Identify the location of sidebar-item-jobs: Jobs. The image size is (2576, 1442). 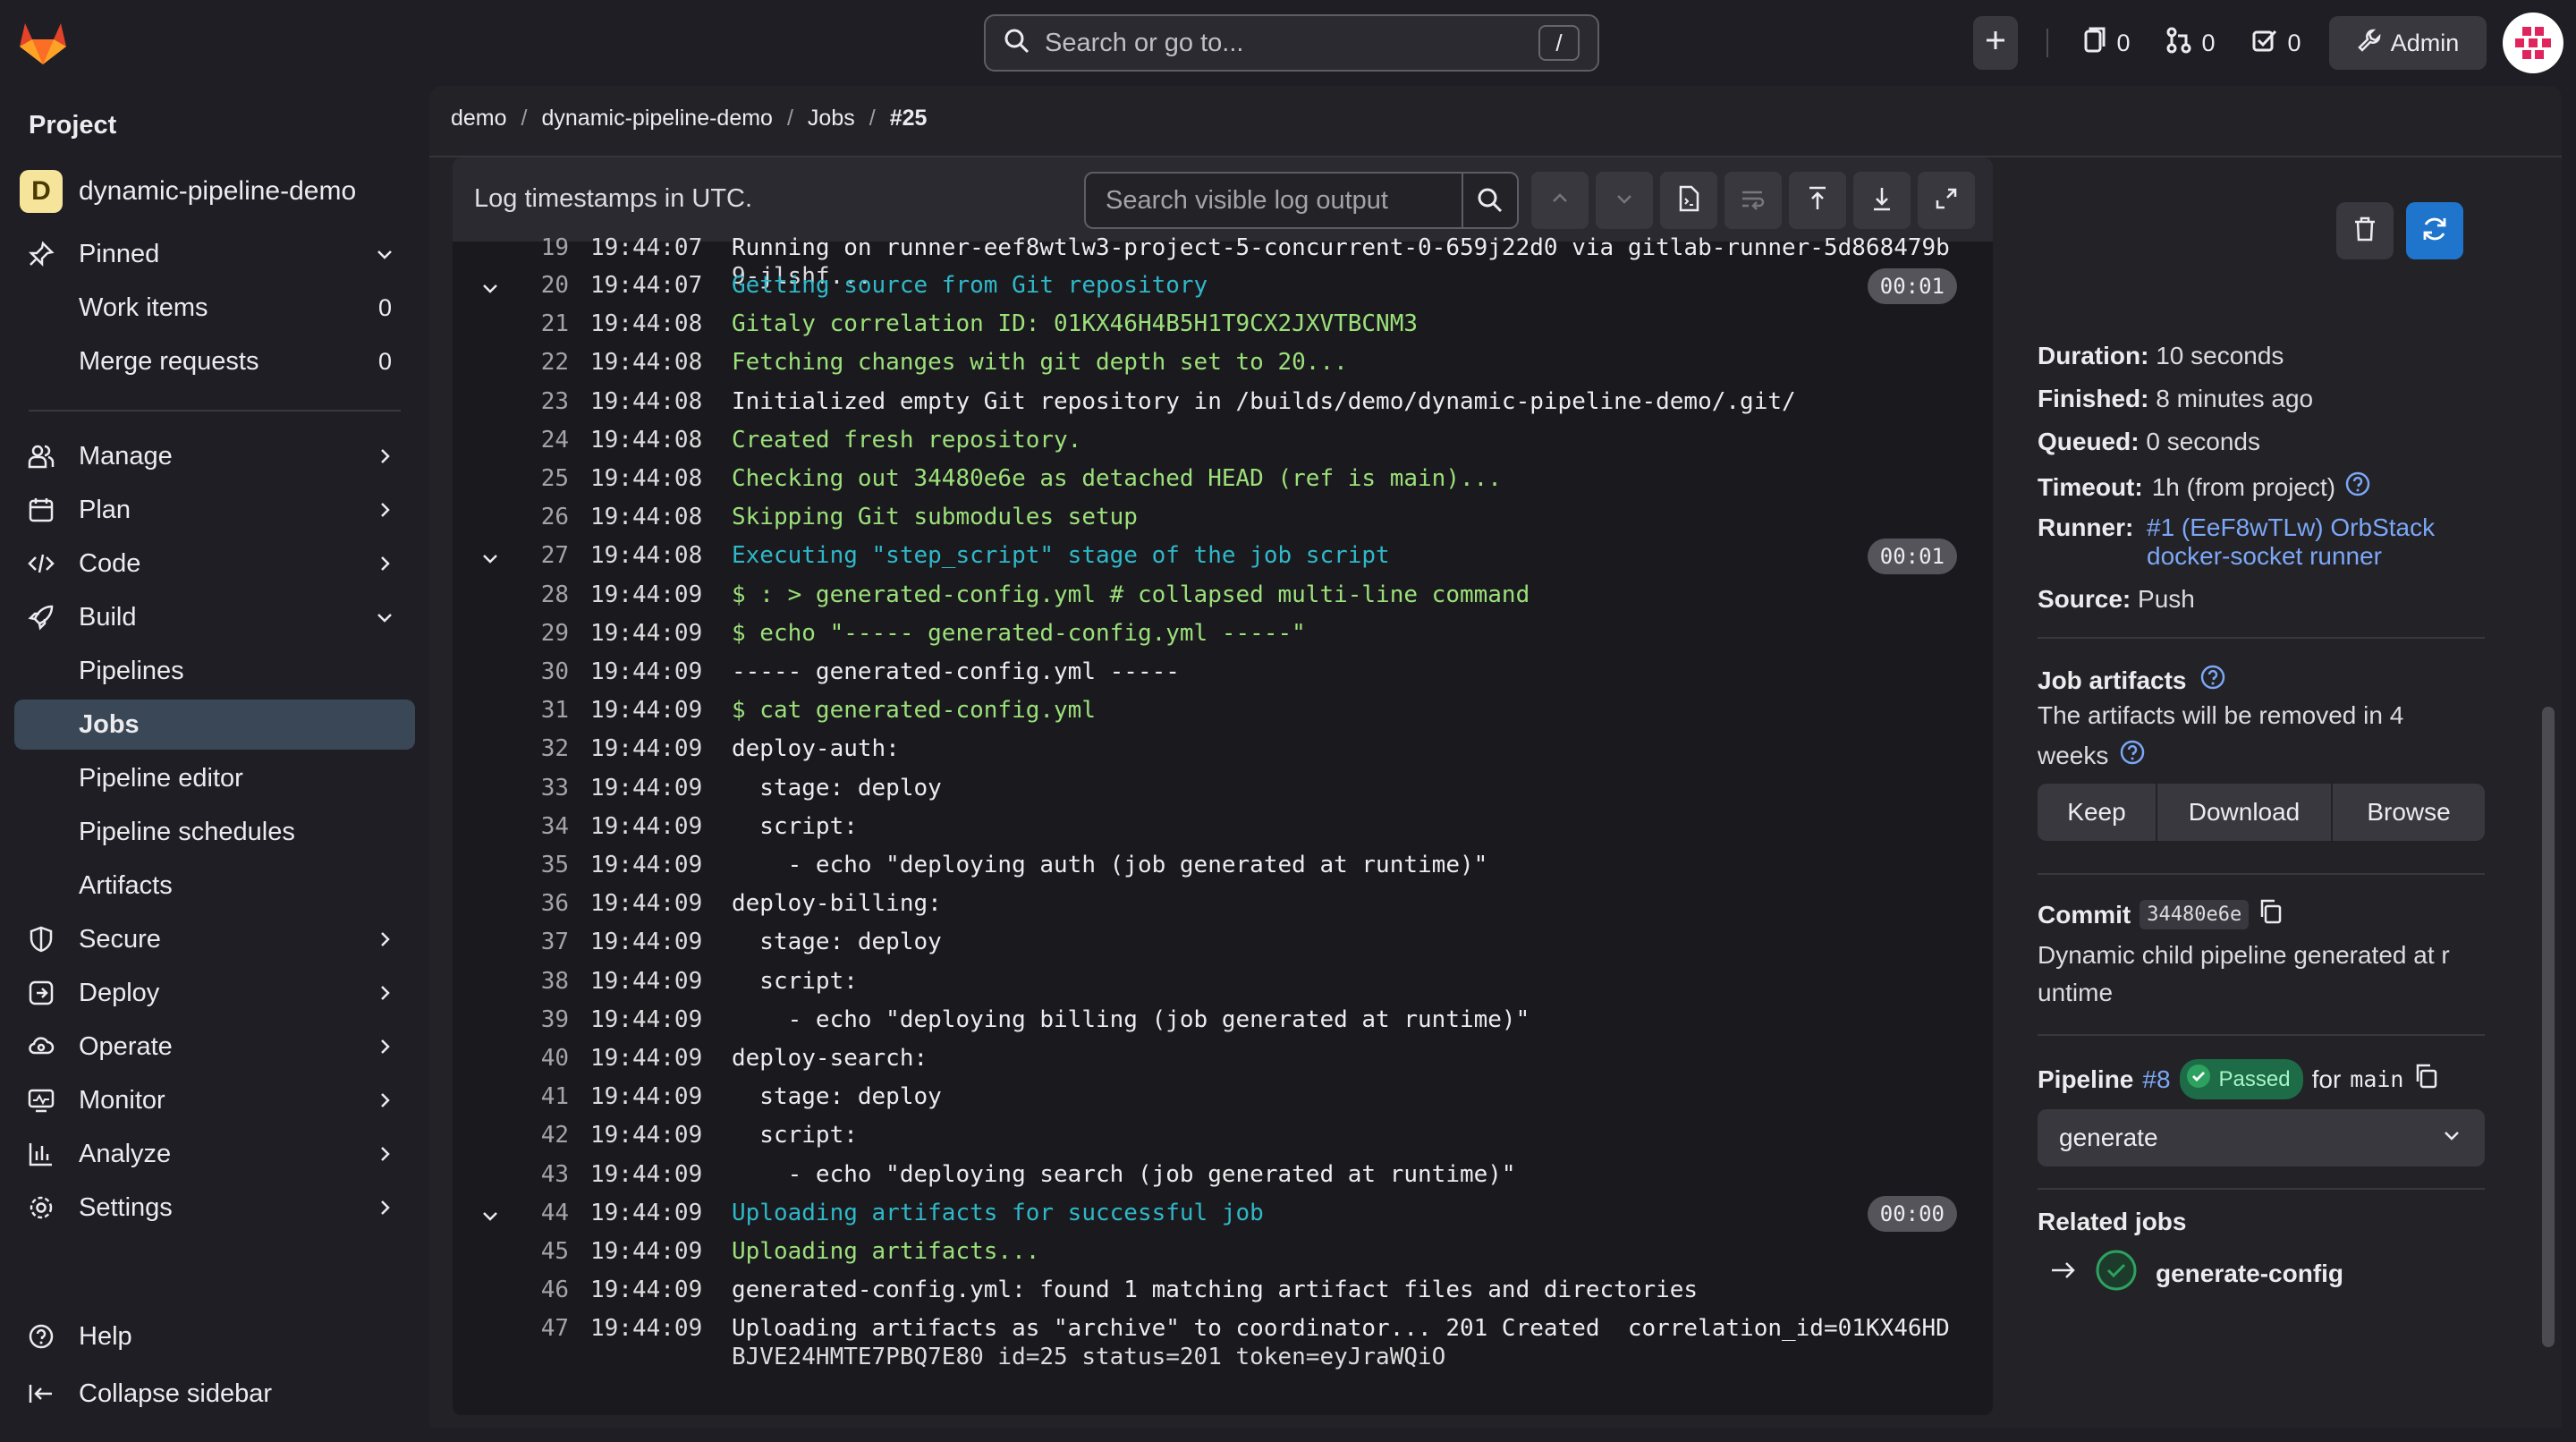
(214, 725).